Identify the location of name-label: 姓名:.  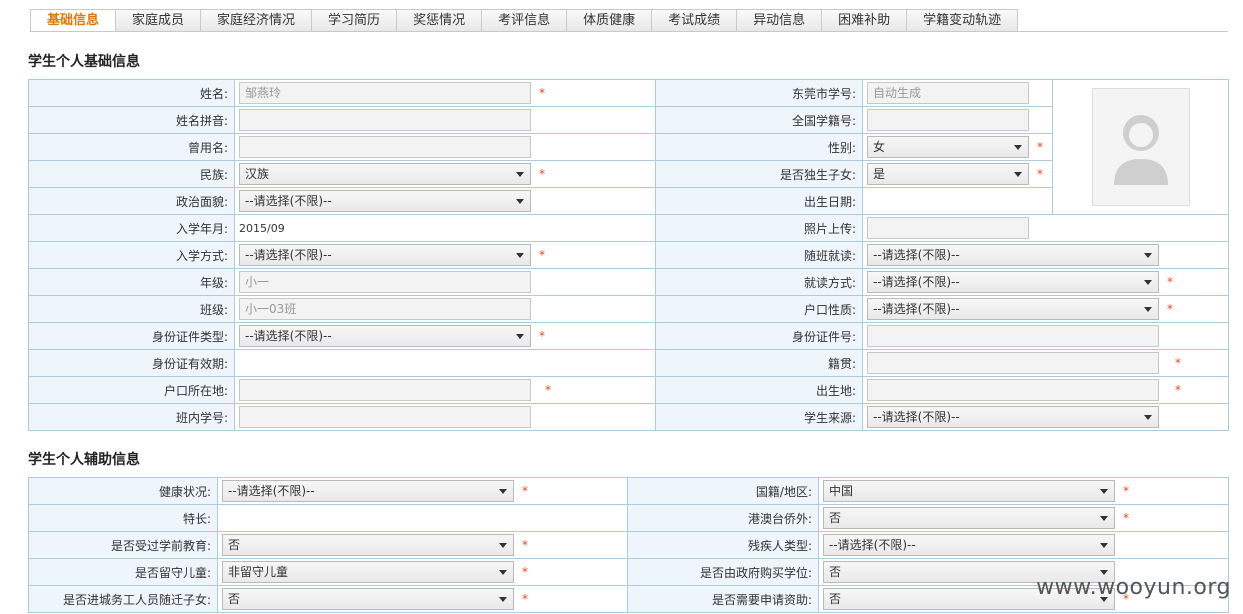
(131, 93).